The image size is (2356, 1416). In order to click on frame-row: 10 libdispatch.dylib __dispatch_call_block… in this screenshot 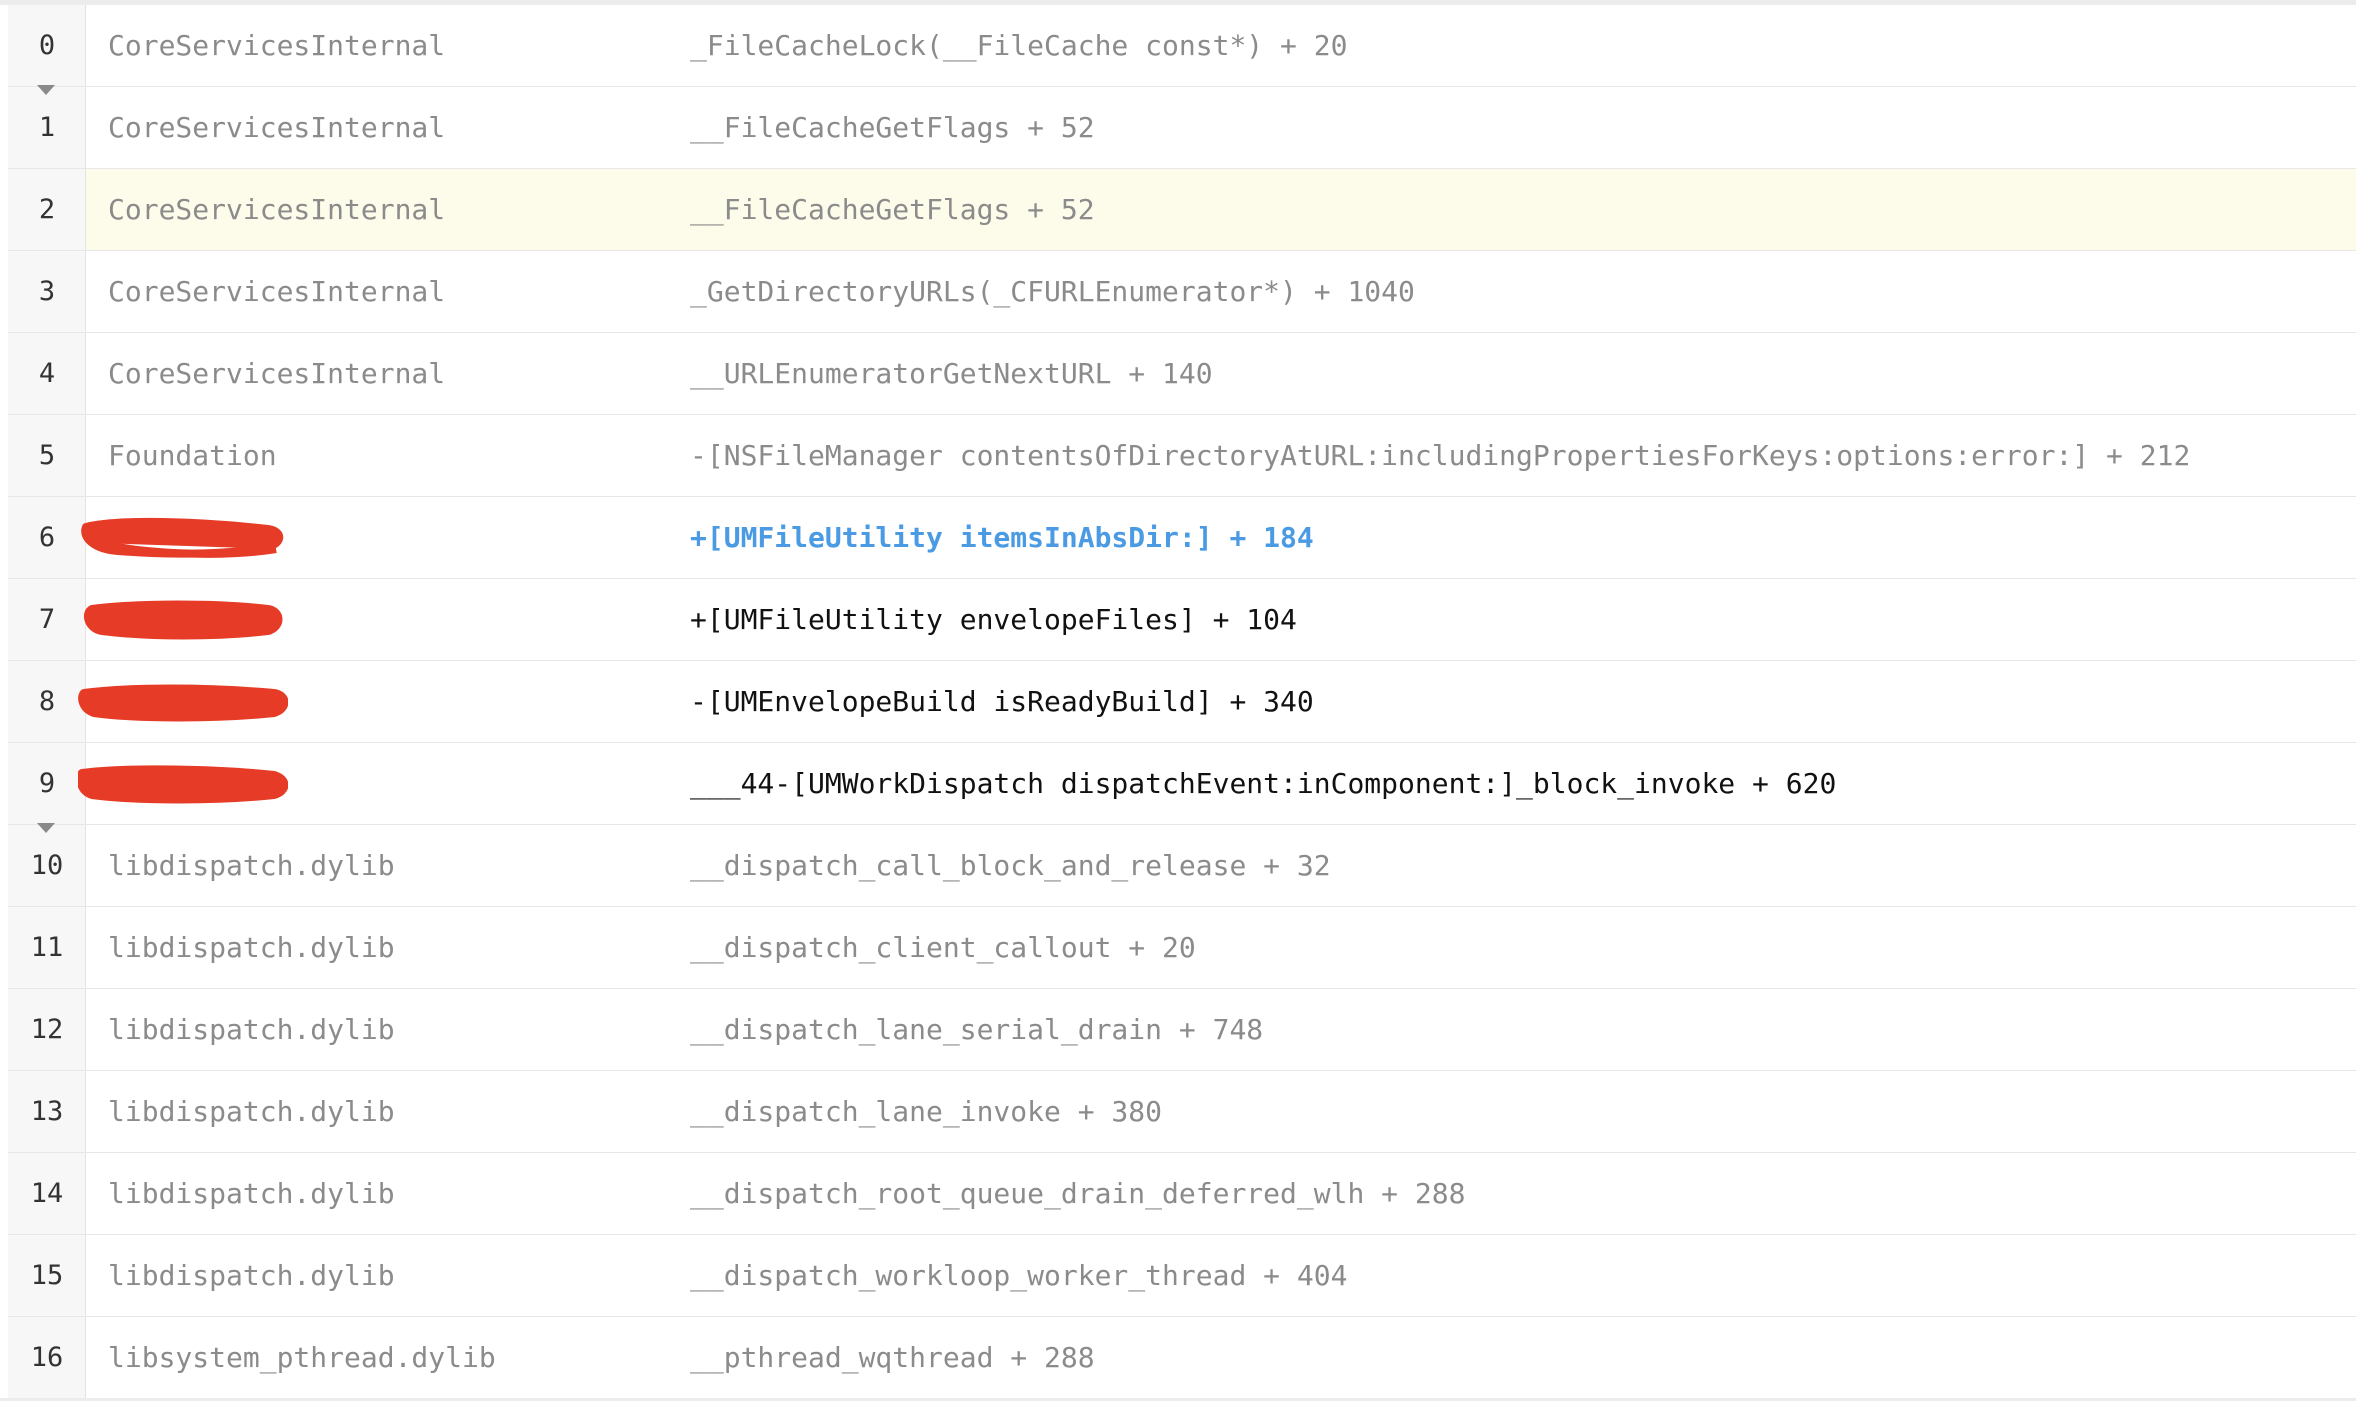, I will do `click(1182, 866)`.